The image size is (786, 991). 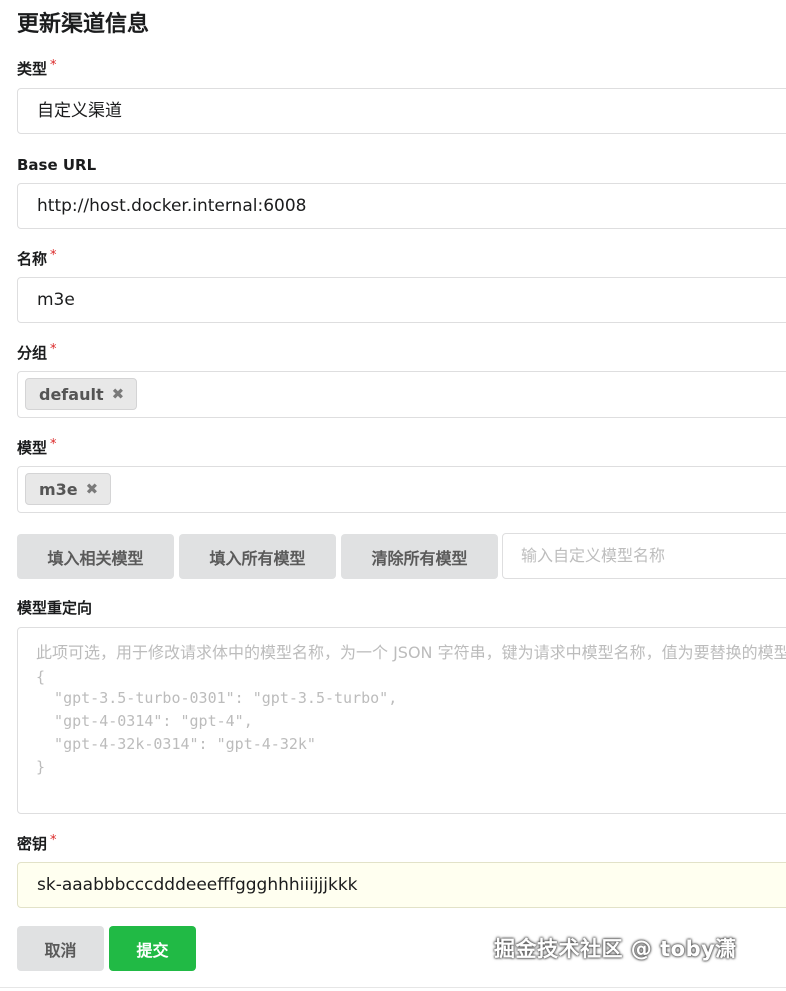 I want to click on model-label: 模型 *, so click(x=37, y=449).